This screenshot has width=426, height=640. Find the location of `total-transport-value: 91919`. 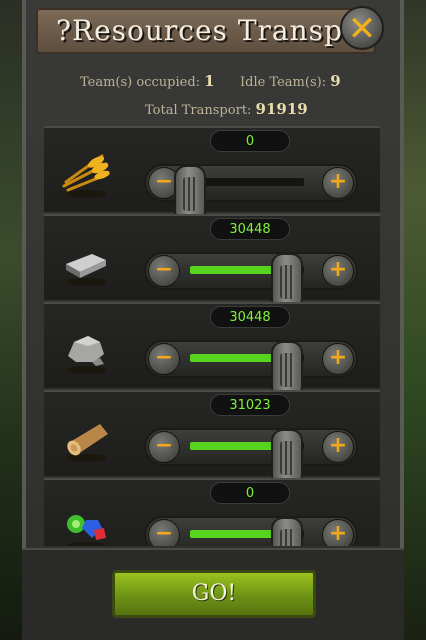

total-transport-value: 91919 is located at coordinates (281, 109).